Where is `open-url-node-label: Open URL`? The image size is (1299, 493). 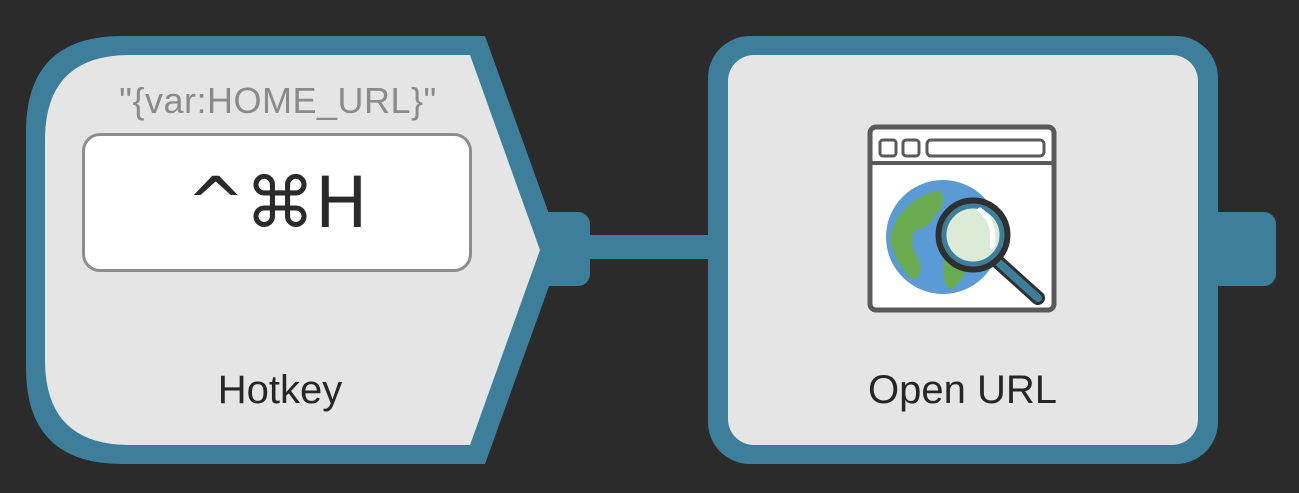
open-url-node-label: Open URL is located at coordinates (962, 390).